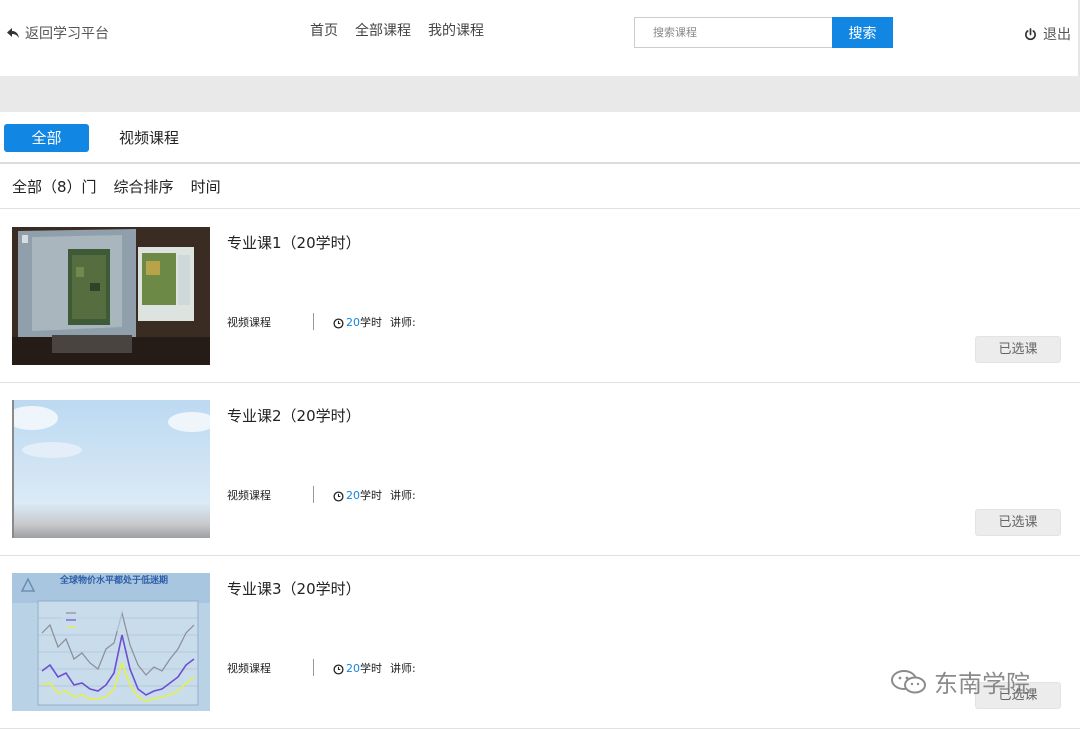  I want to click on course-title: 专业课1（20学时）, so click(294, 243).